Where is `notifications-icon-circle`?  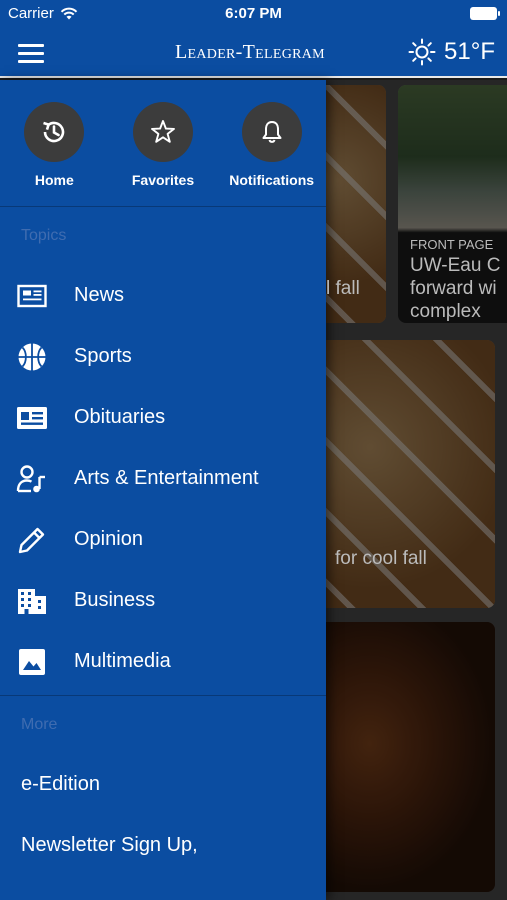
notifications-icon-circle is located at coordinates (271, 132).